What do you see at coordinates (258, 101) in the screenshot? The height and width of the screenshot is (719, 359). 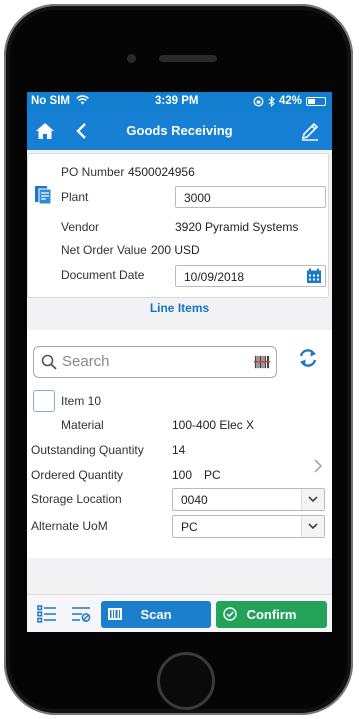 I see `rotation-lock-icon` at bounding box center [258, 101].